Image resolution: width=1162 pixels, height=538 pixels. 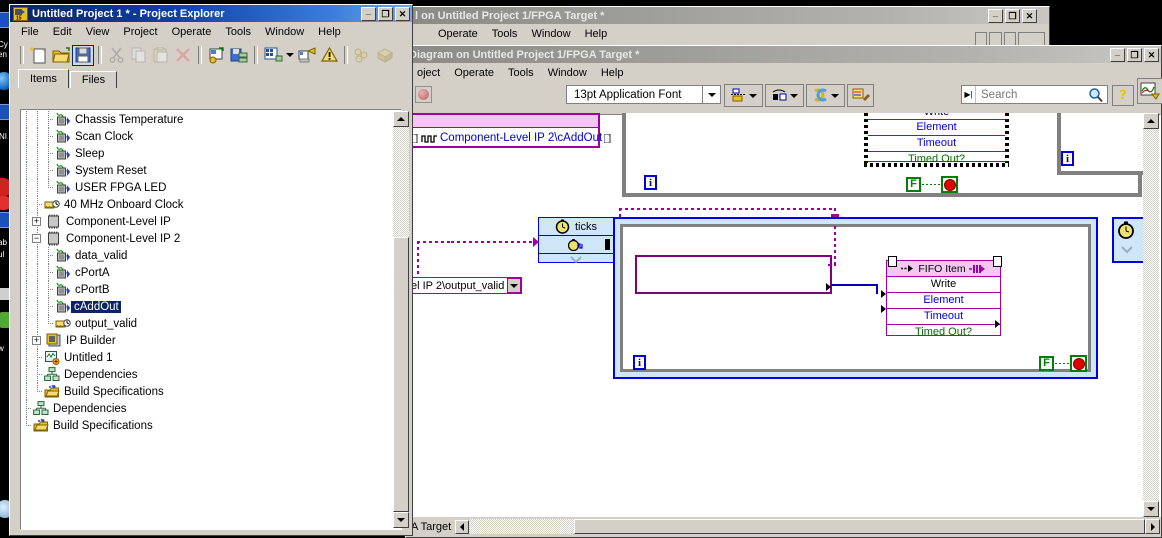 What do you see at coordinates (284, 32) in the screenshot?
I see `pe-menu-window: Window` at bounding box center [284, 32].